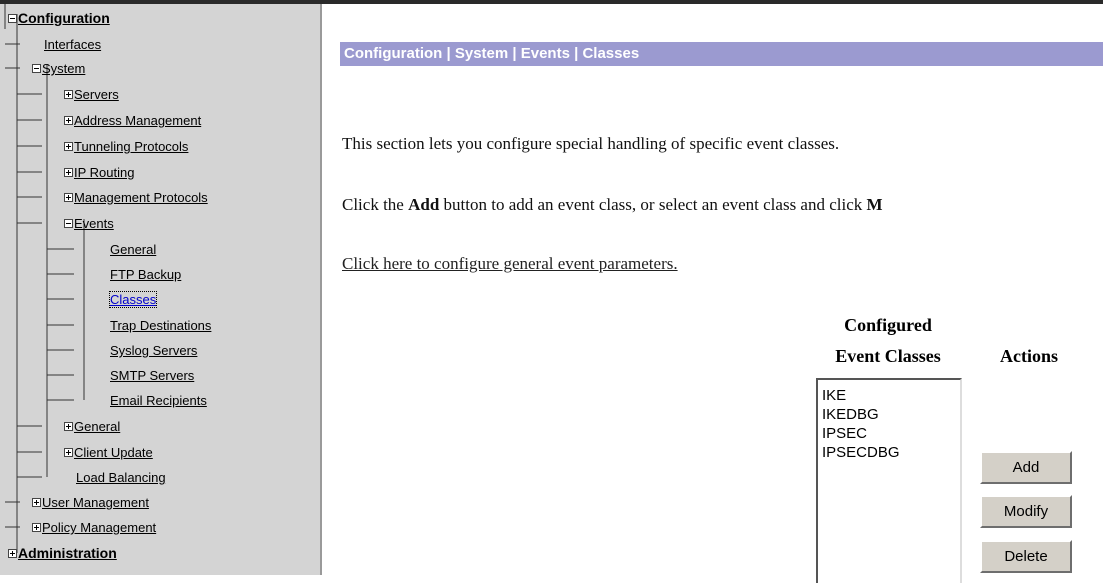 This screenshot has width=1103, height=583. I want to click on event-classes-listbox: IKE IKEDBG IPSEC IPSECDBG, so click(889, 480).